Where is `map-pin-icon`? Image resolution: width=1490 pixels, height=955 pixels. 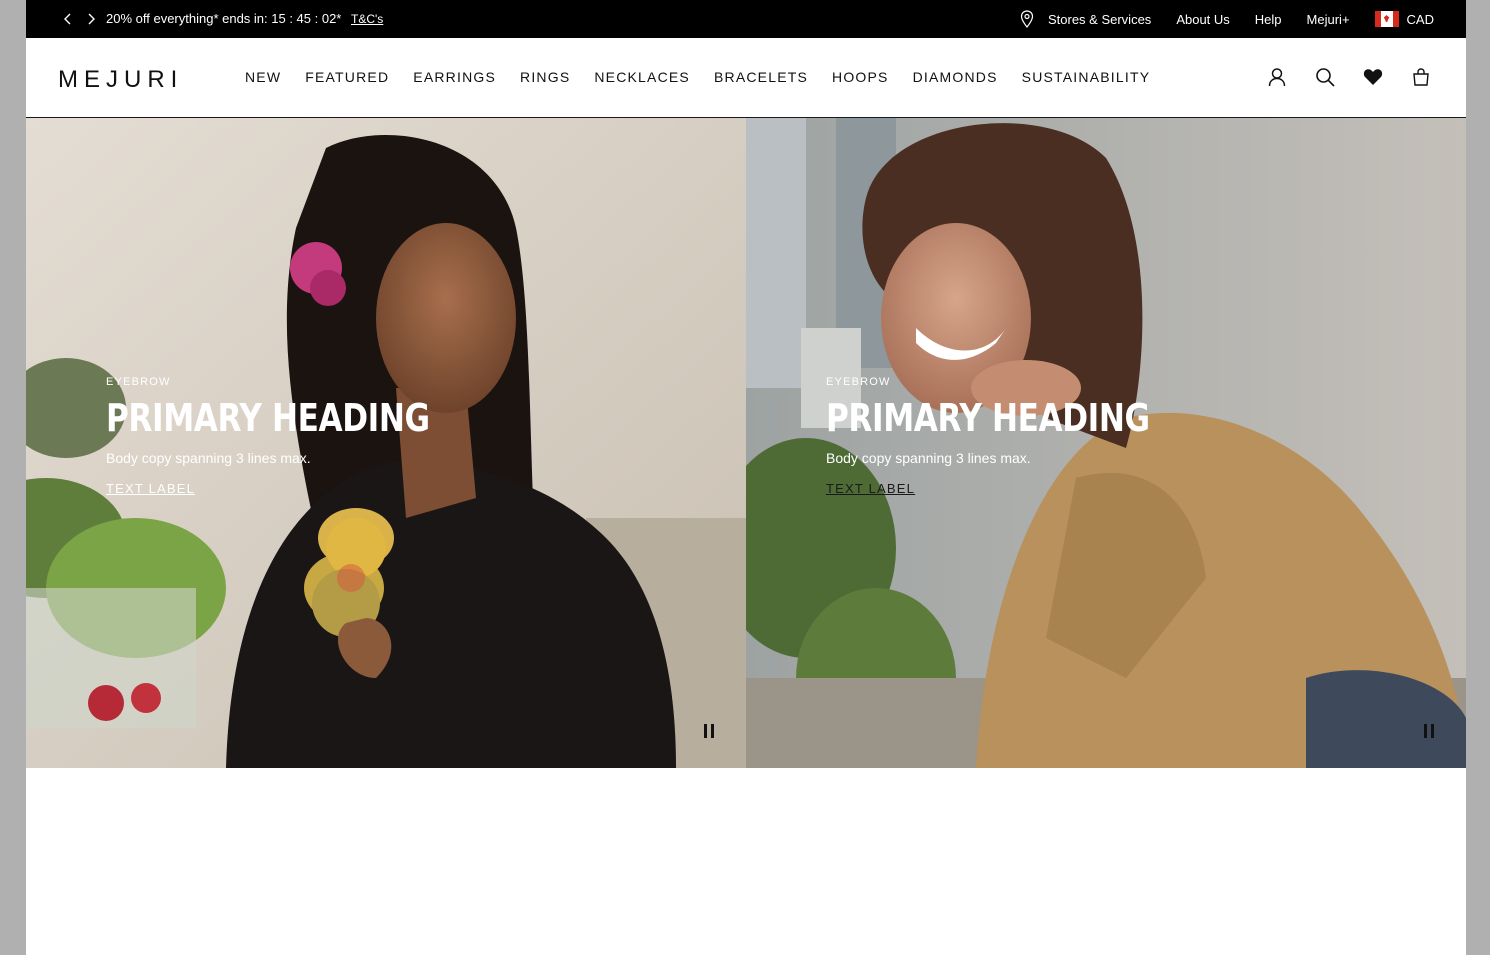
map-pin-icon is located at coordinates (1027, 19).